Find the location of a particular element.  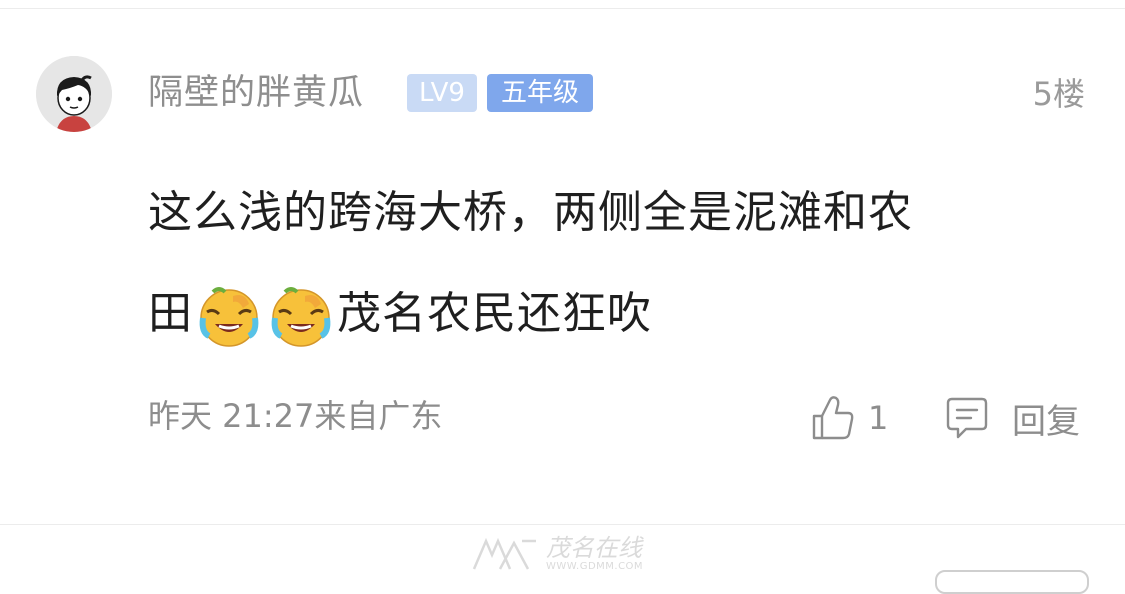

reply-label: 回复 is located at coordinates (1046, 421).